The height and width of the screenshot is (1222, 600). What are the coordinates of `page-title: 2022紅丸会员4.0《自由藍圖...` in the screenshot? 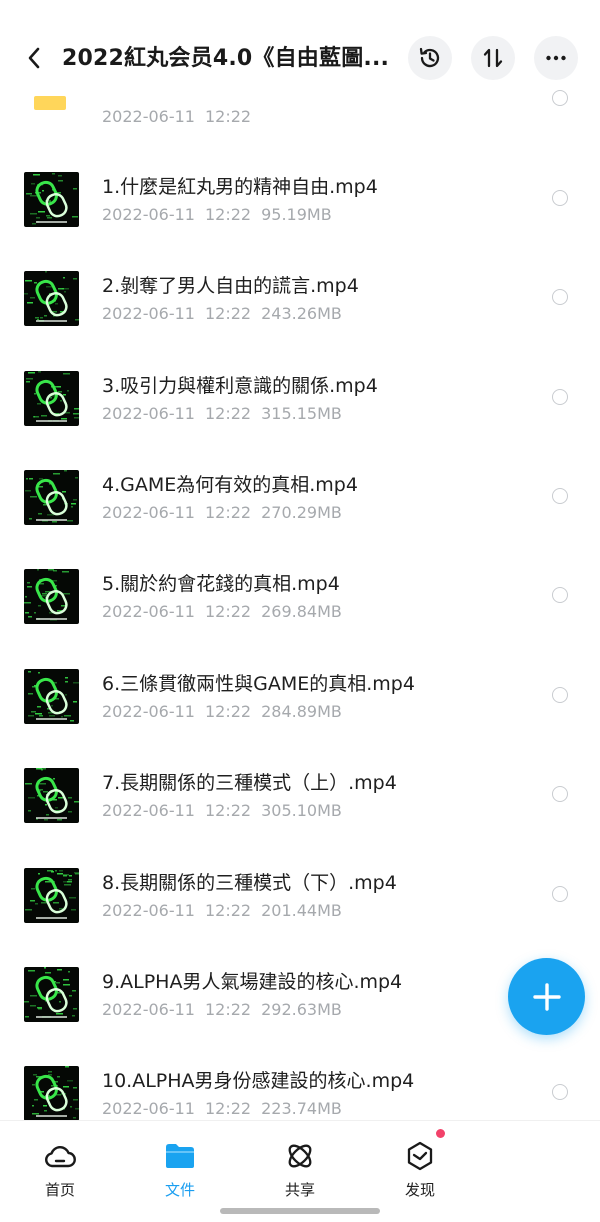 It's located at (226, 58).